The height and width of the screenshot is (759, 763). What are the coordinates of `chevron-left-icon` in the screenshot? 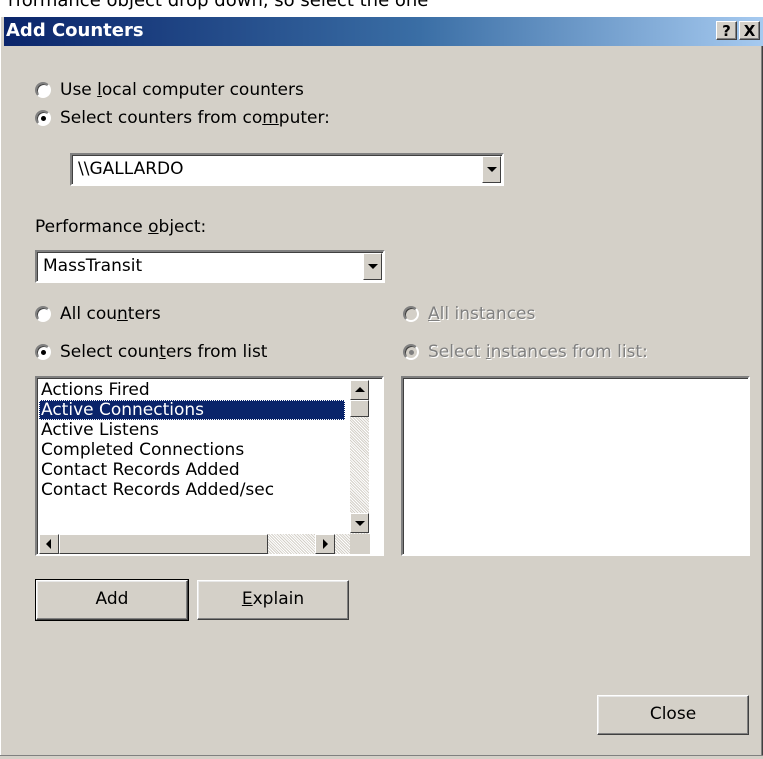 It's located at (48, 544).